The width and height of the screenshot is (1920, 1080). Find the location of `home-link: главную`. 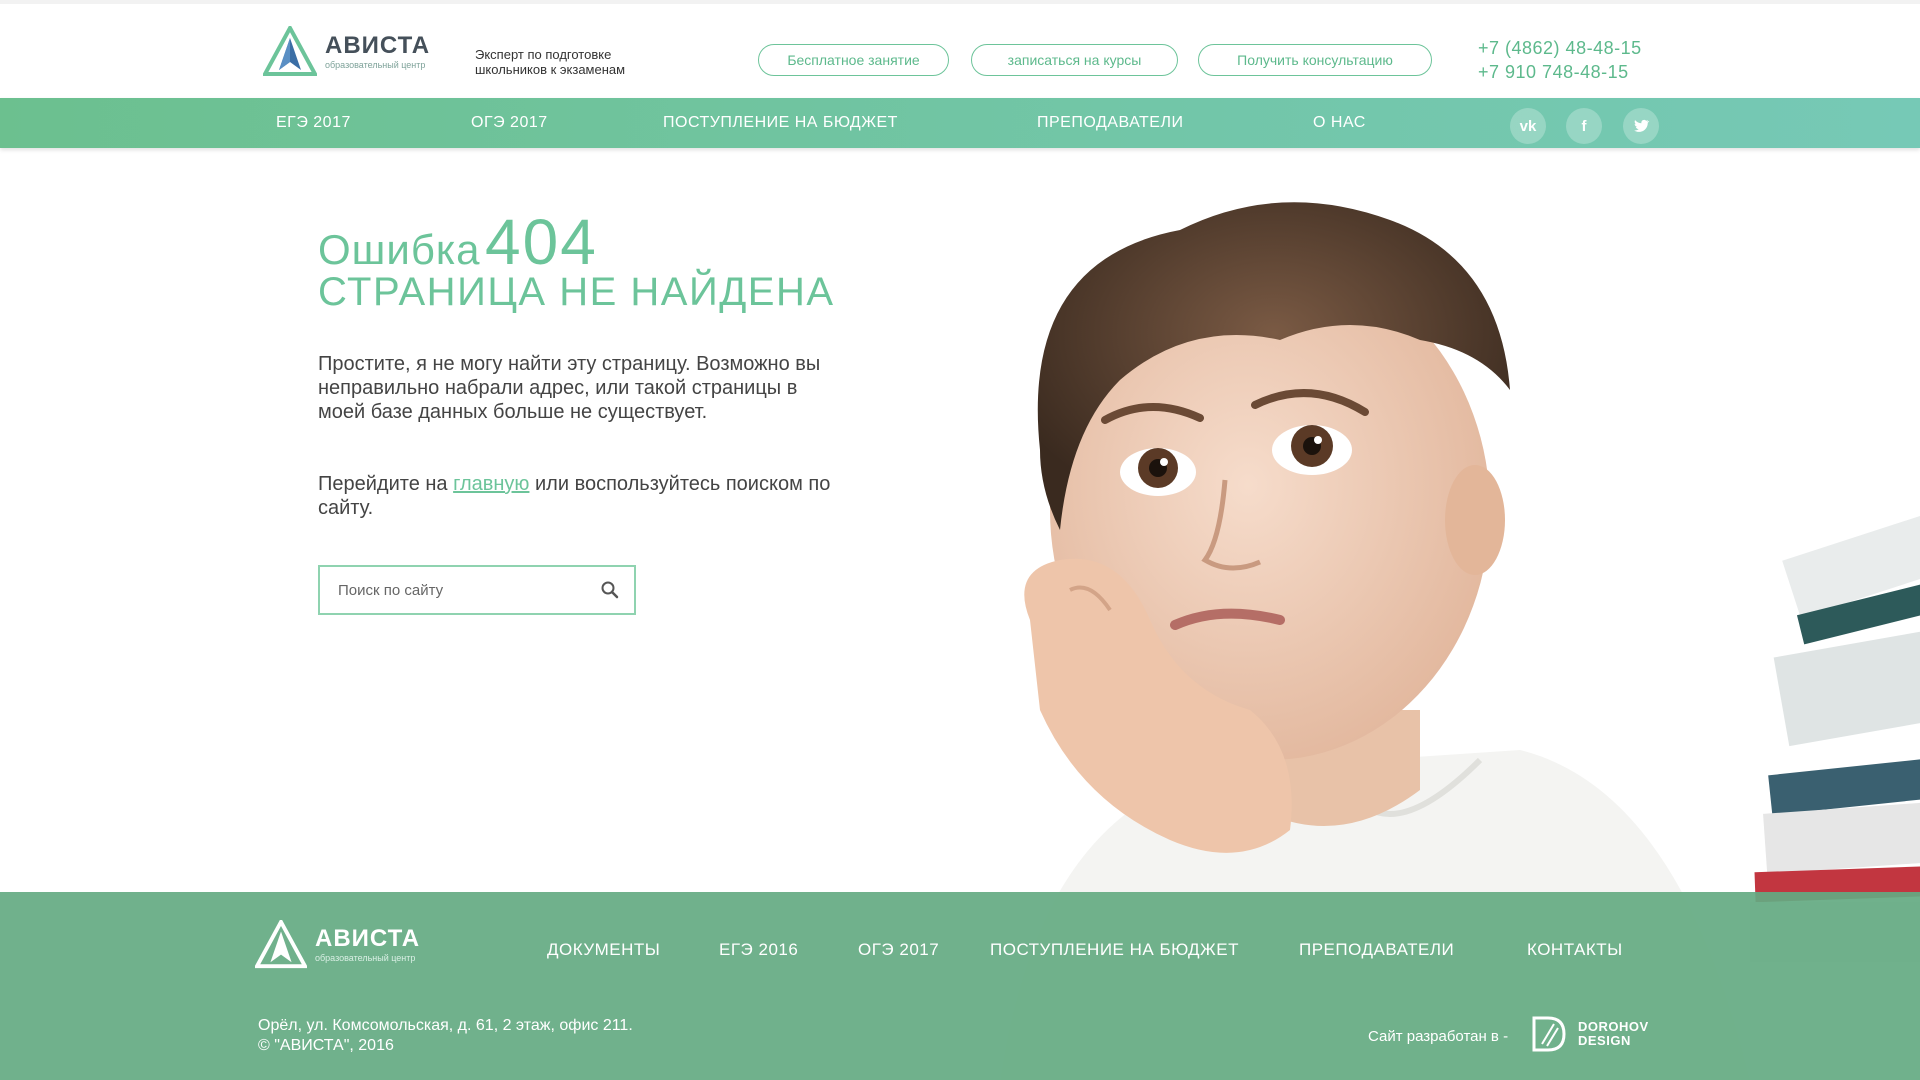

home-link: главную is located at coordinates (491, 484).